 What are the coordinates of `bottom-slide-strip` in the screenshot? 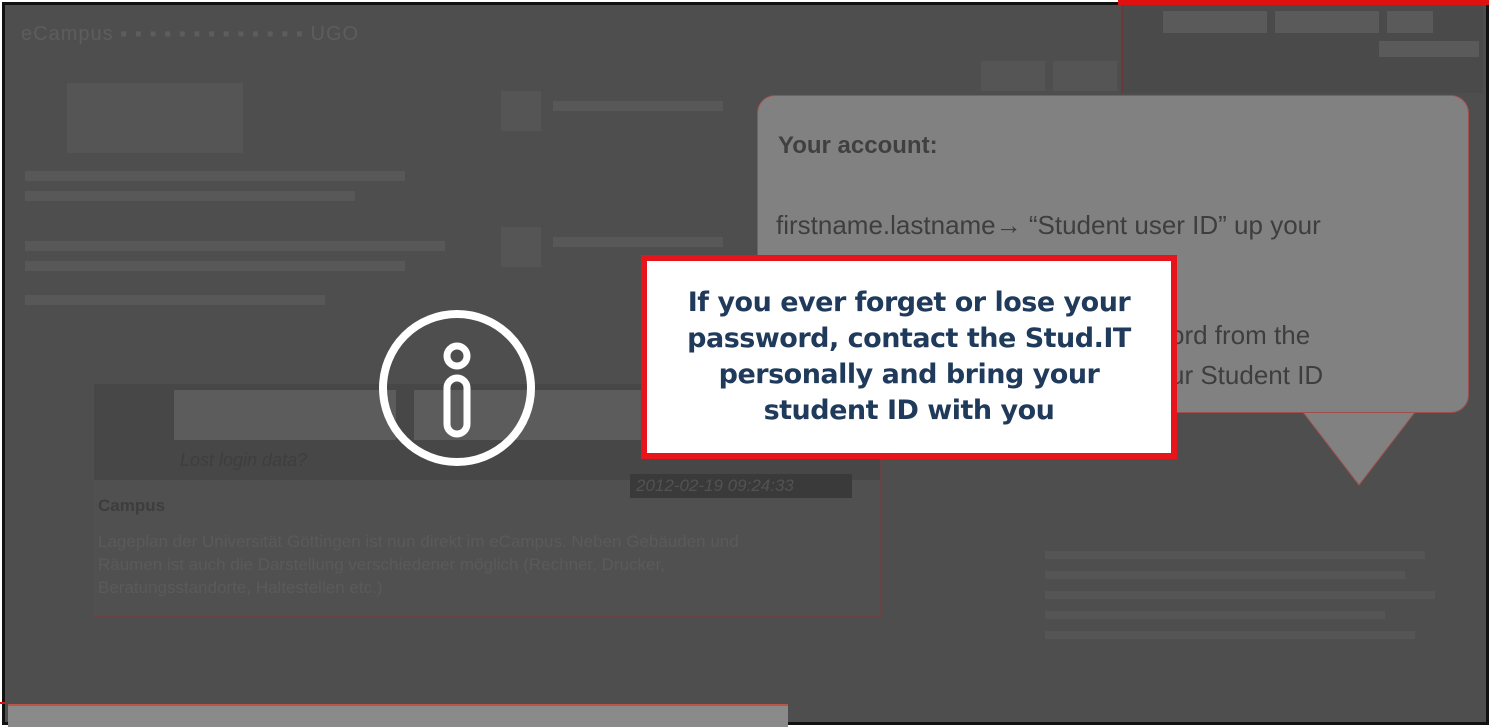 It's located at (398, 715).